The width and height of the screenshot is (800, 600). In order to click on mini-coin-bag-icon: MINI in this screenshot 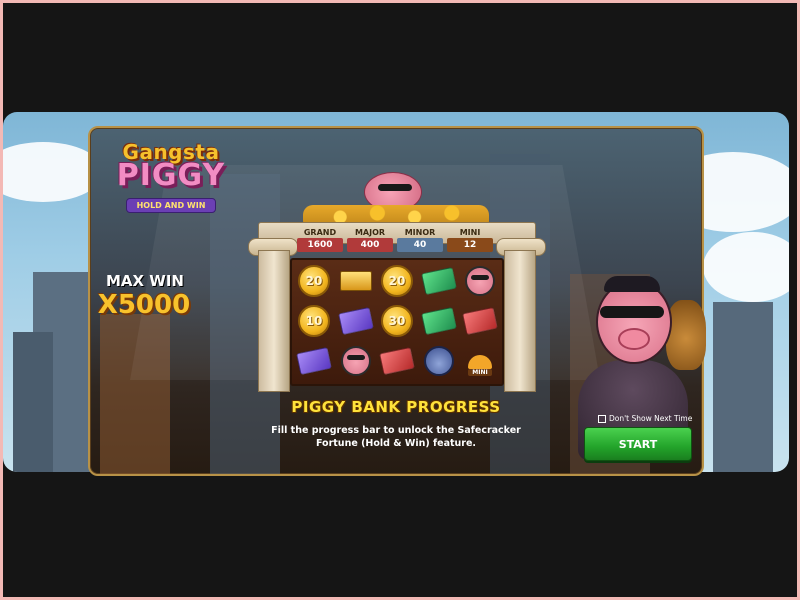, I will do `click(480, 361)`.